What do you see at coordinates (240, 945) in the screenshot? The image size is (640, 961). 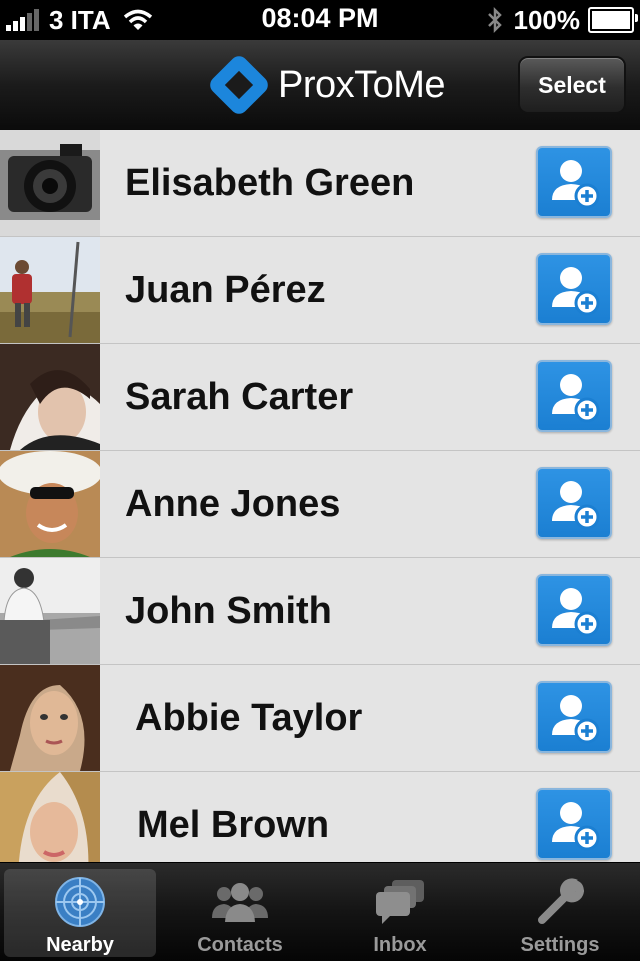 I see `tab-label: Contacts` at bounding box center [240, 945].